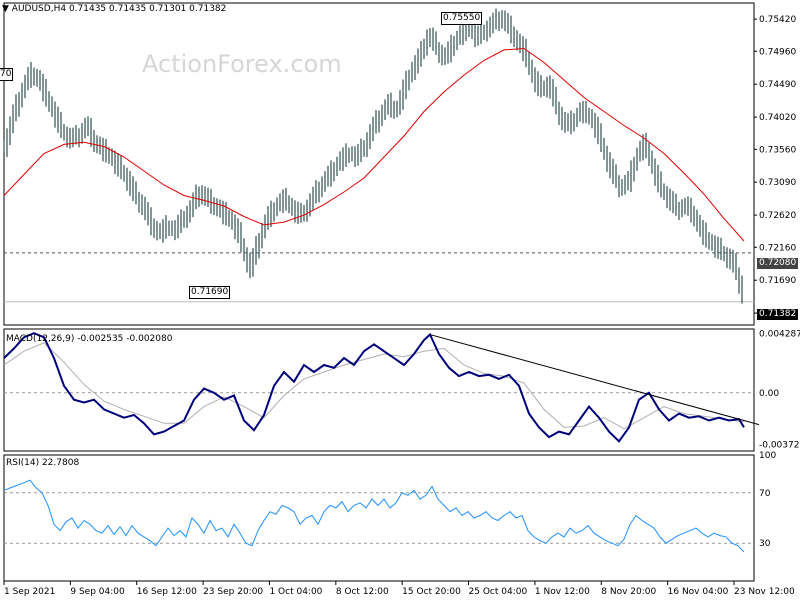  I want to click on current-price-box: 0.71382, so click(778, 314).